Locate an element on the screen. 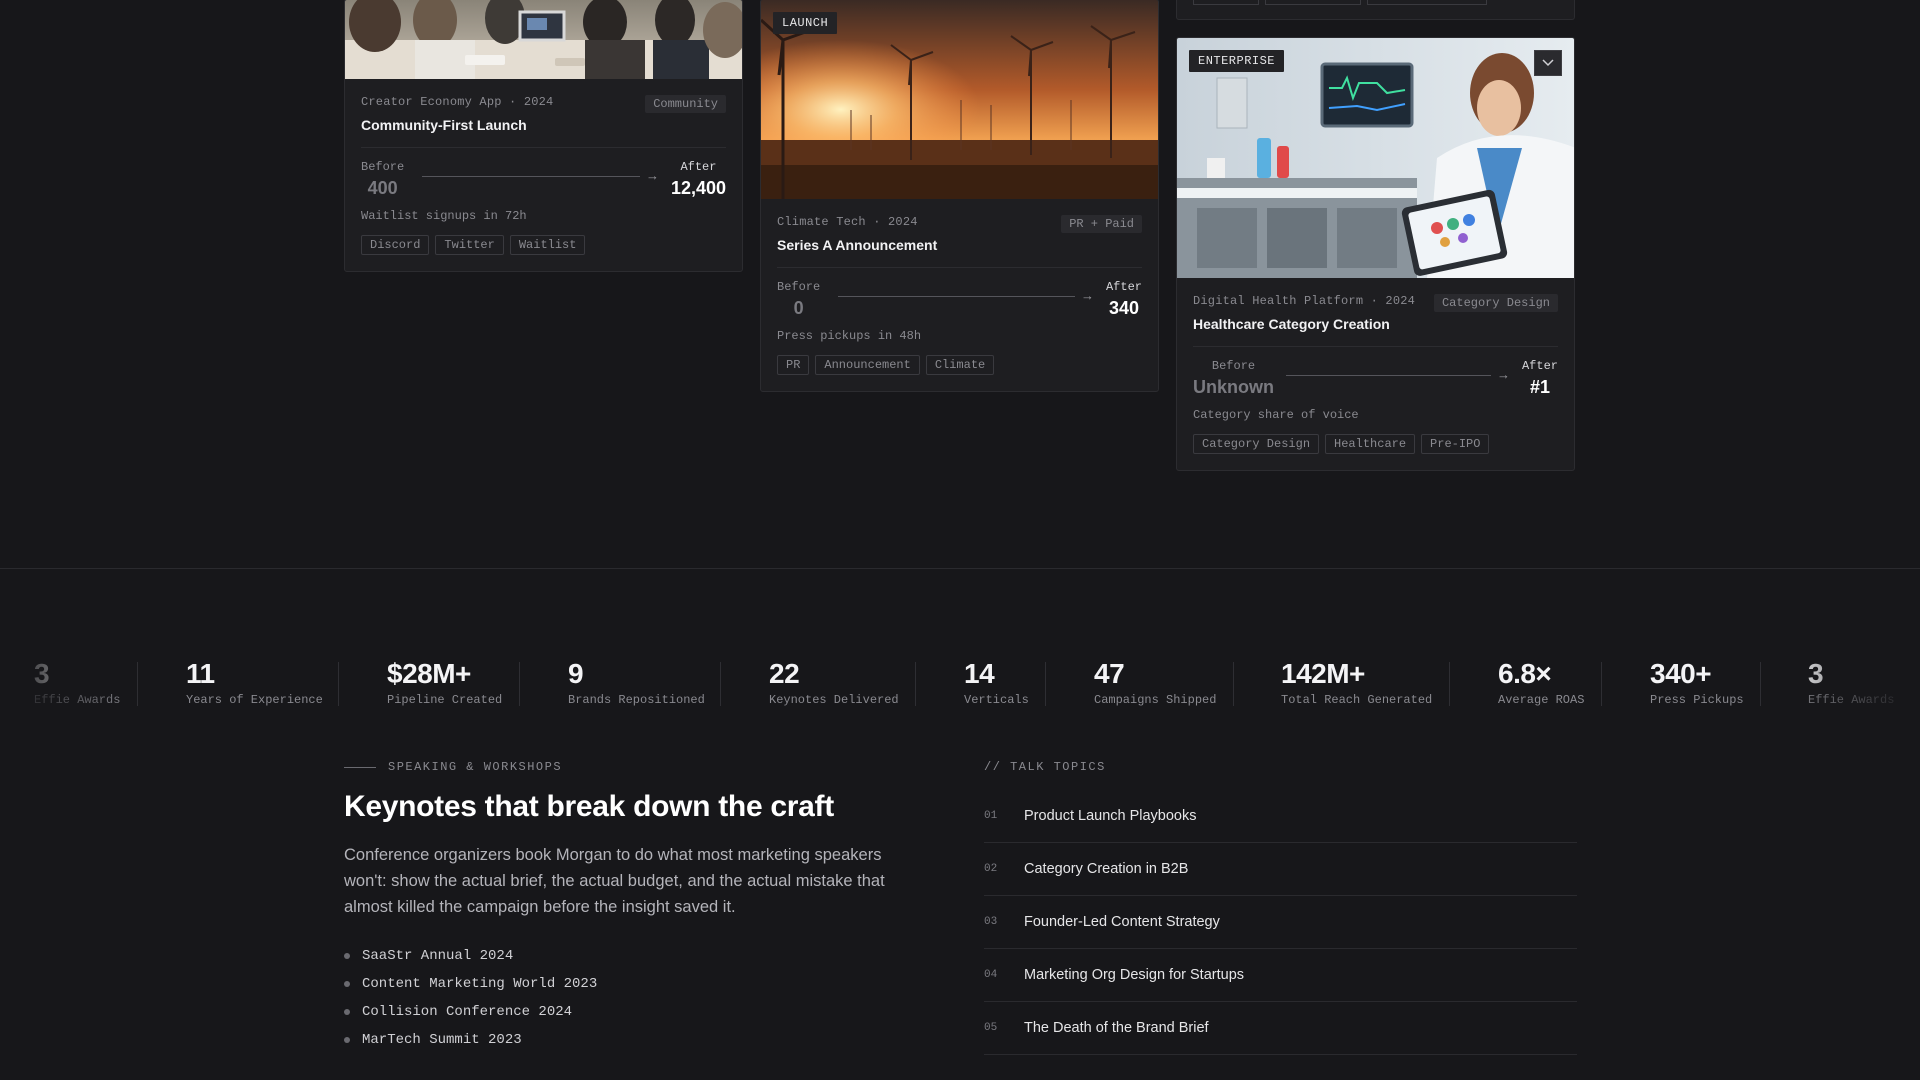  stat-item: 142M+ Total Reach Generated is located at coordinates (1356, 685).